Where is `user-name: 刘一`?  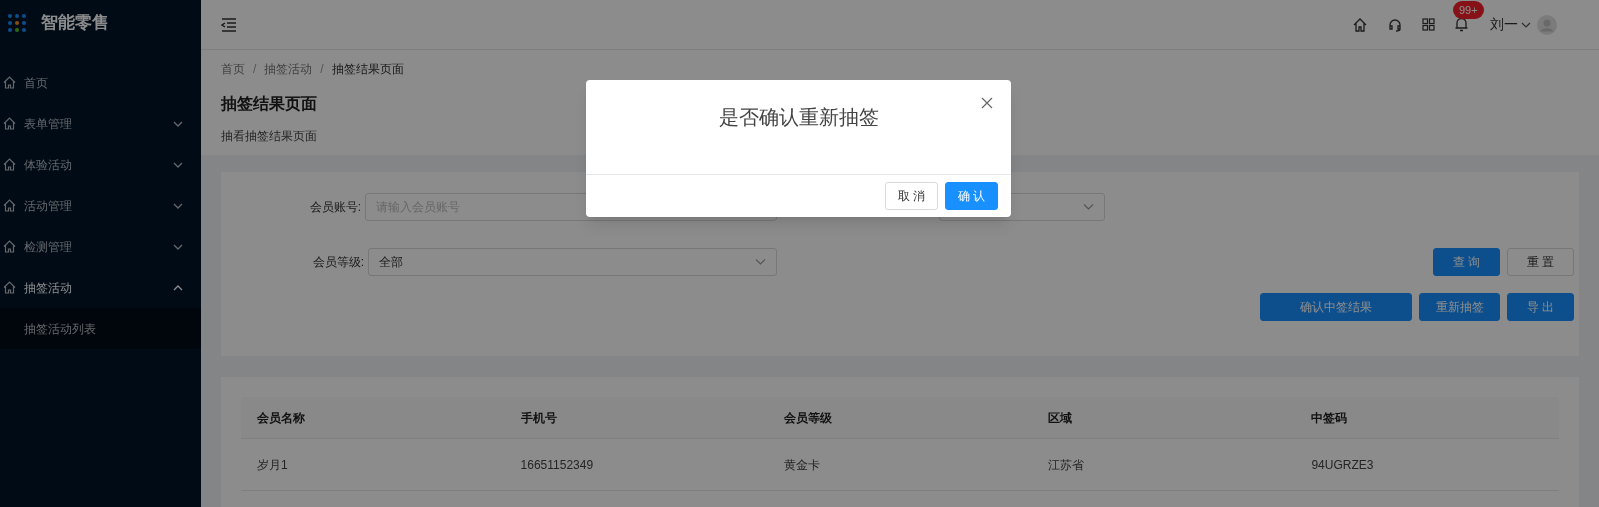
user-name: 刘一 is located at coordinates (1504, 24).